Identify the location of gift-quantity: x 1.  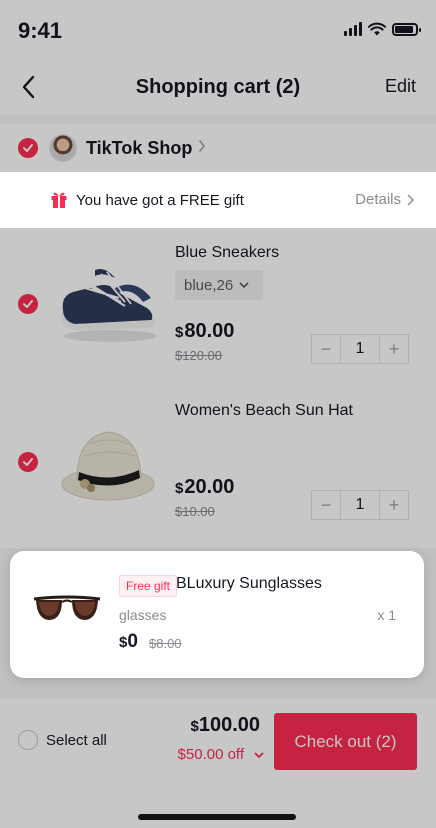
(386, 615).